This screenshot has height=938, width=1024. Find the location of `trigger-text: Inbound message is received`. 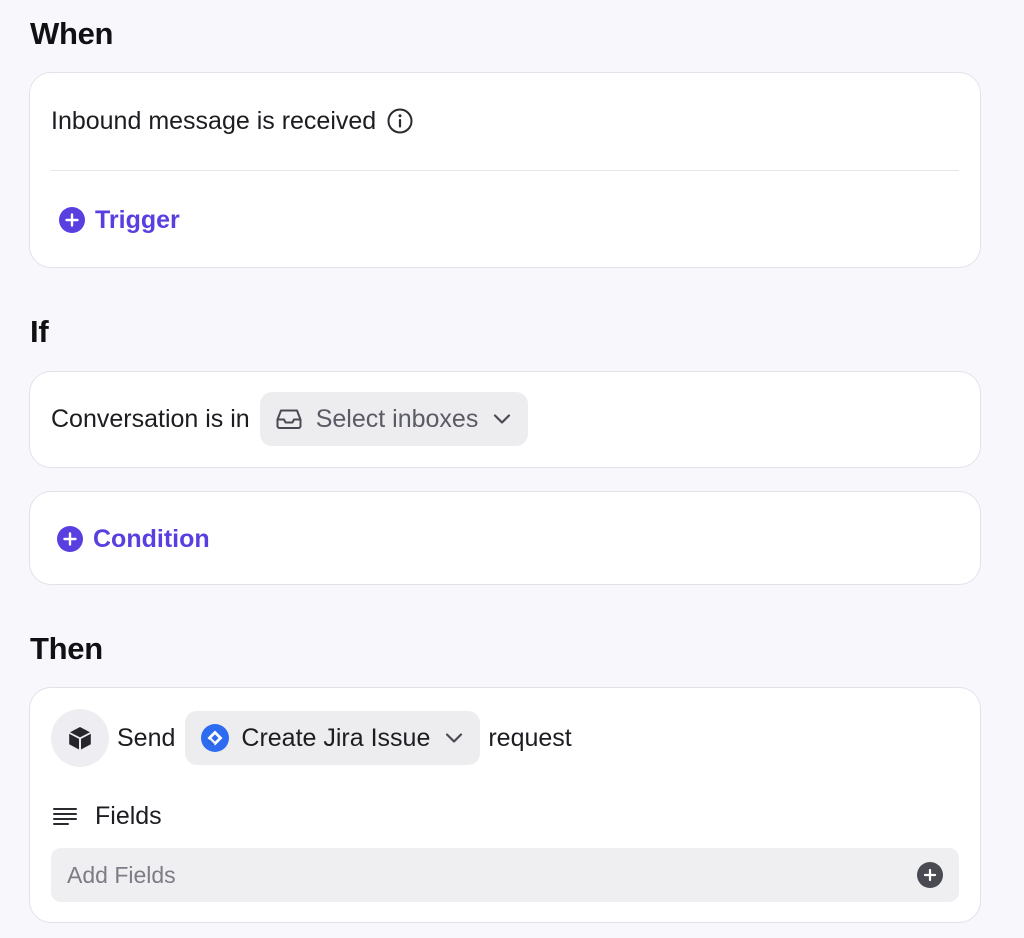

trigger-text: Inbound message is received is located at coordinates (214, 120).